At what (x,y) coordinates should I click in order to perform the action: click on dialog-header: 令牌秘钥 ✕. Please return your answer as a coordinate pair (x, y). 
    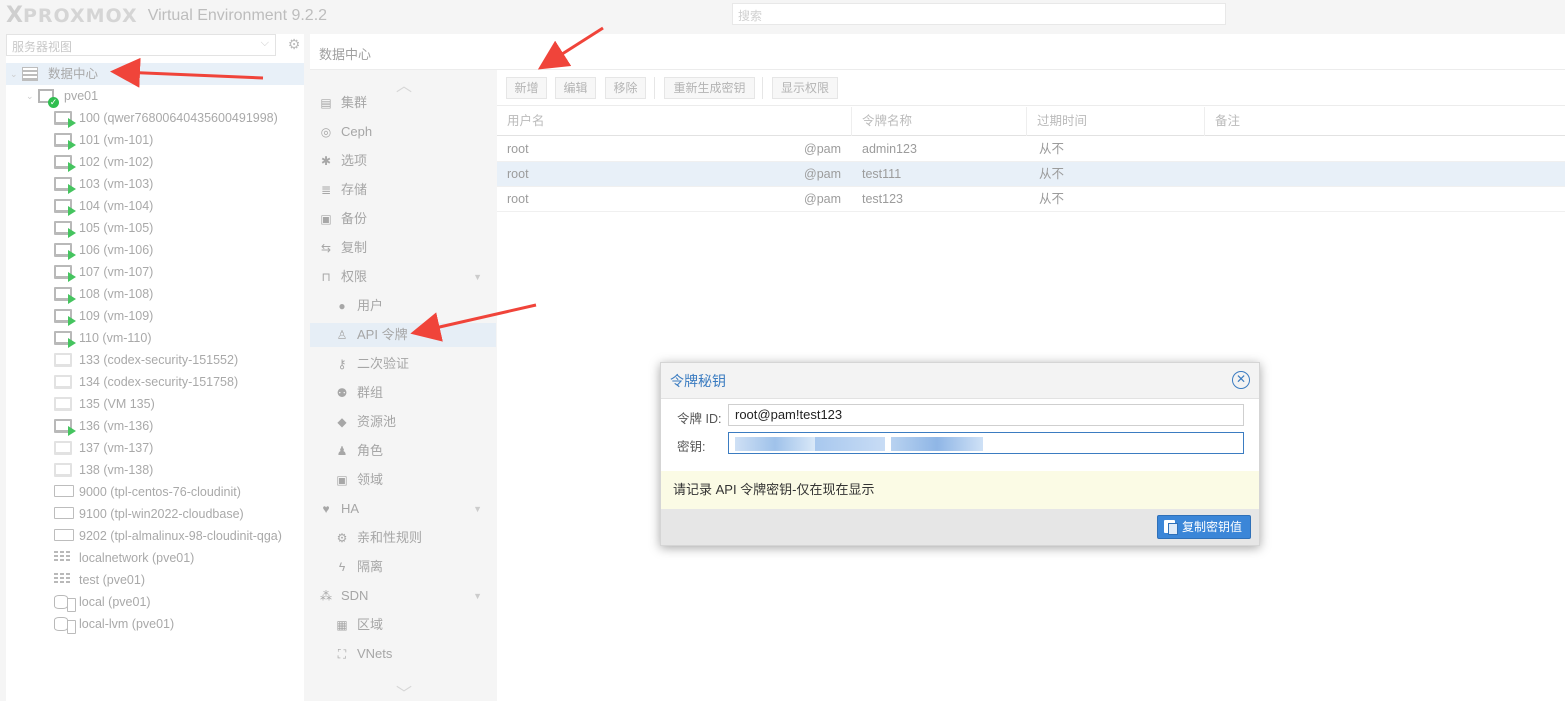
    Looking at the image, I should click on (960, 381).